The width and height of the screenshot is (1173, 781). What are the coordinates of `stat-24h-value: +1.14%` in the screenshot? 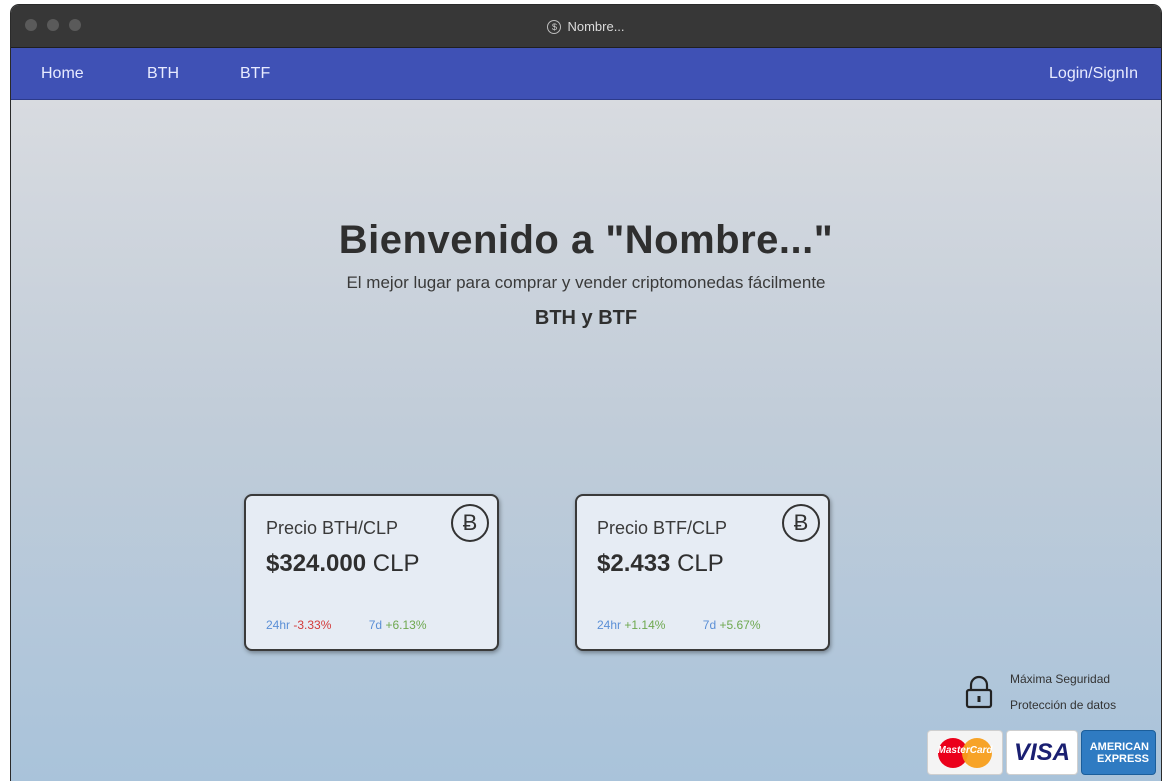 It's located at (645, 625).